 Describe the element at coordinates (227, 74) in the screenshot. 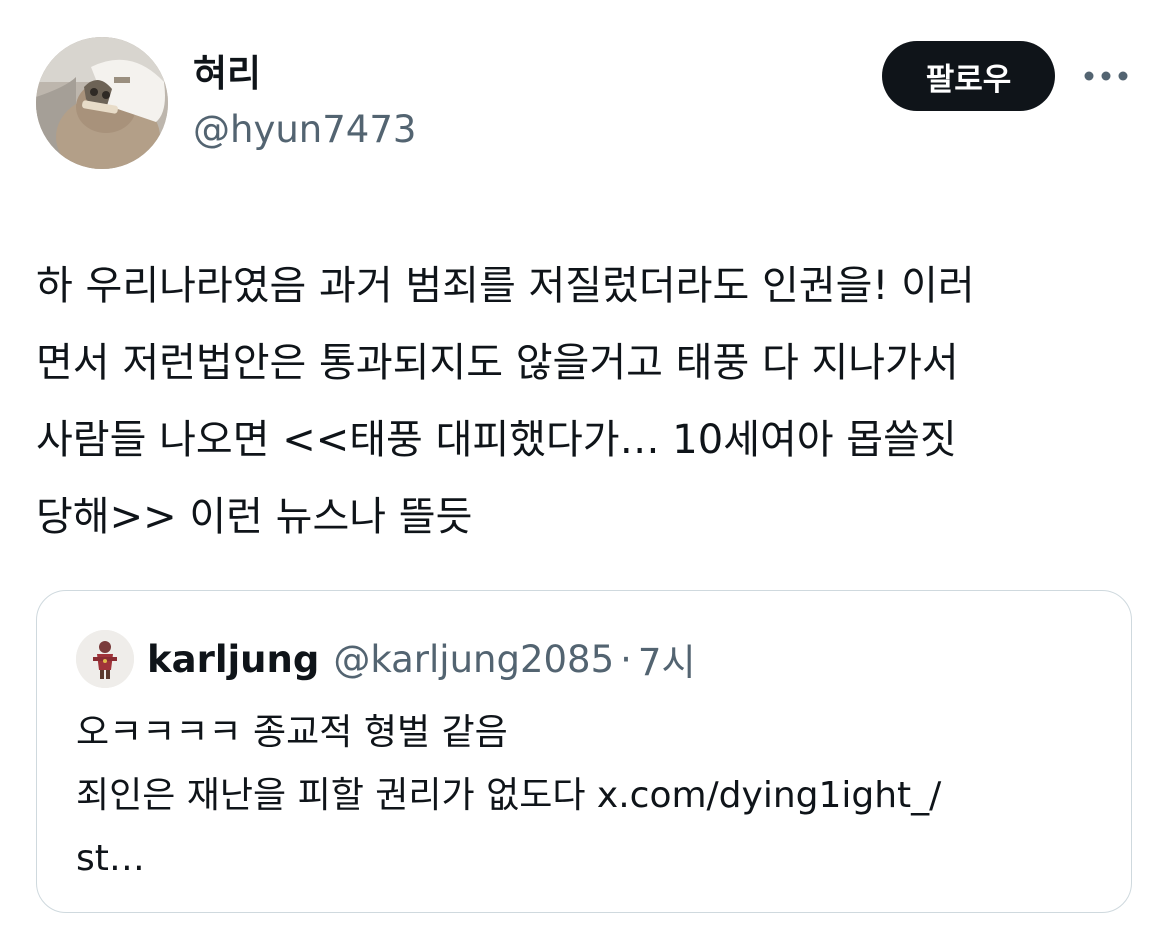

I see `author-display-name: 혀리` at that location.